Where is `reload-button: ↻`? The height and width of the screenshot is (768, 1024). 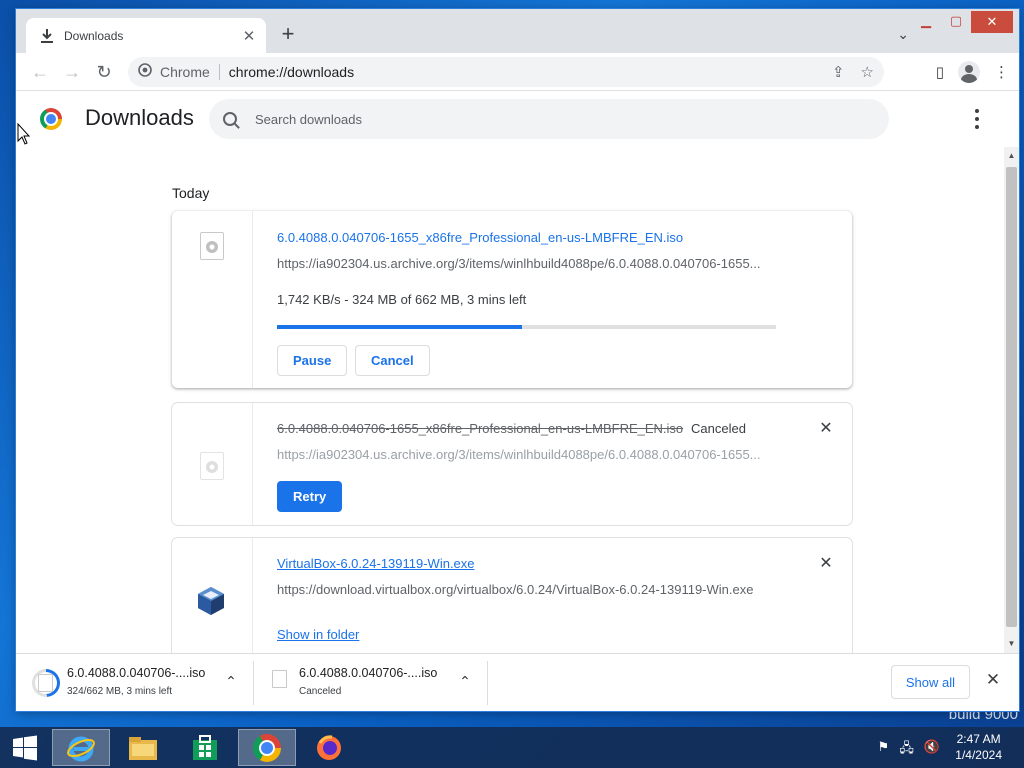 reload-button: ↻ is located at coordinates (104, 72).